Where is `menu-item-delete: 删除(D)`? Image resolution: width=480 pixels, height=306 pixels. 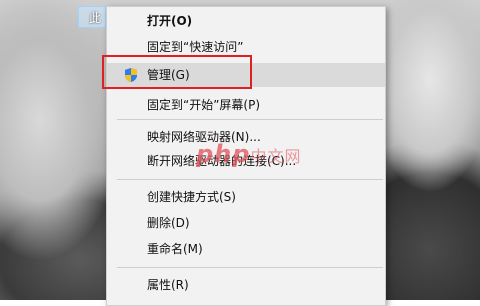 menu-item-delete: 删除(D) is located at coordinates (246, 223).